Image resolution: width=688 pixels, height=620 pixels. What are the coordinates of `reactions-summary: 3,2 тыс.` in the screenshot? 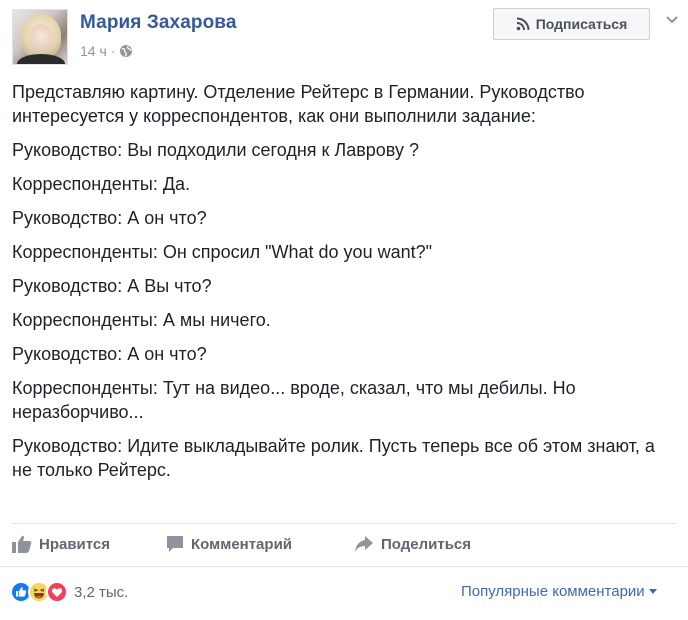 It's located at (69, 592).